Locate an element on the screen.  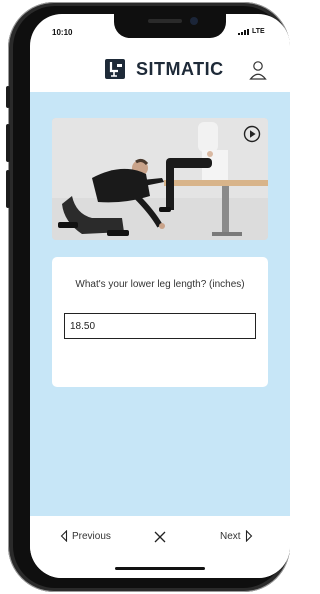
front-camera is located at coordinates (194, 21).